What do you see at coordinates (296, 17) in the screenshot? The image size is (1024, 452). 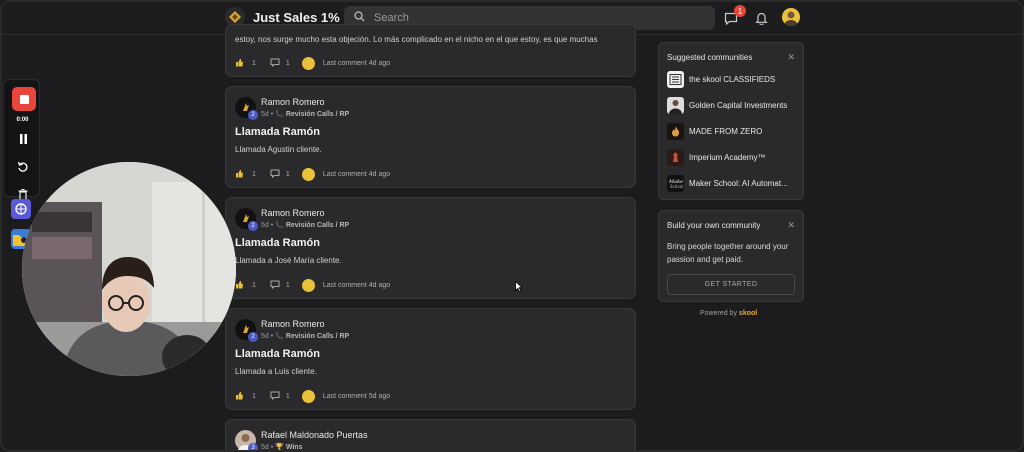 I see `community-name: Just Sales 1%` at bounding box center [296, 17].